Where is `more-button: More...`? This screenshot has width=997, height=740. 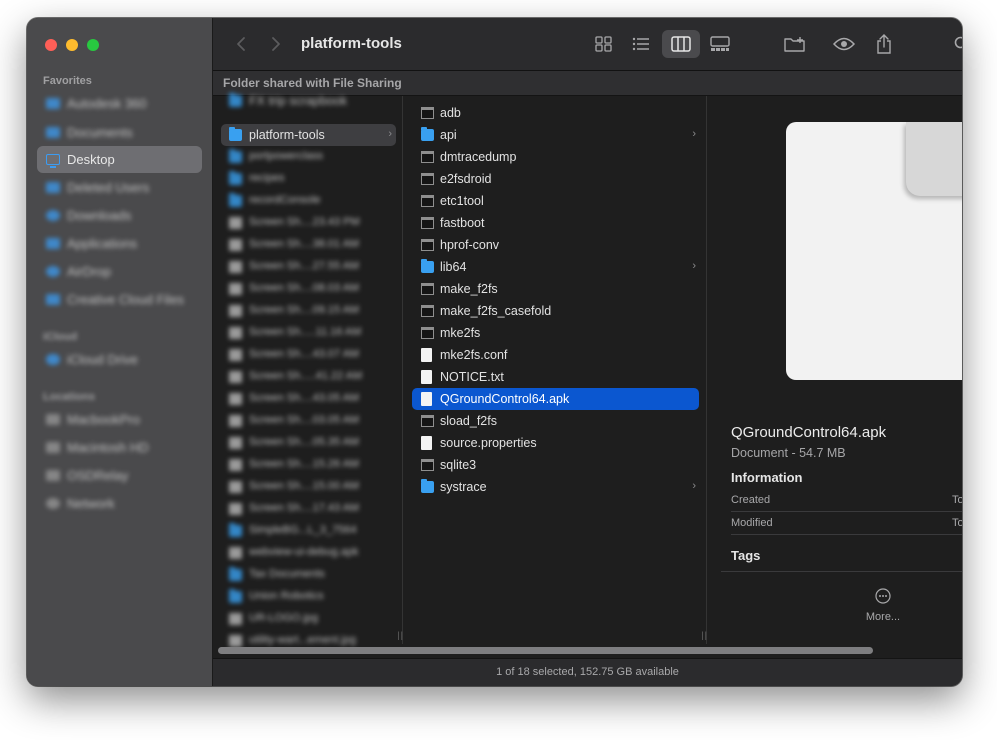 more-button: More... is located at coordinates (883, 605).